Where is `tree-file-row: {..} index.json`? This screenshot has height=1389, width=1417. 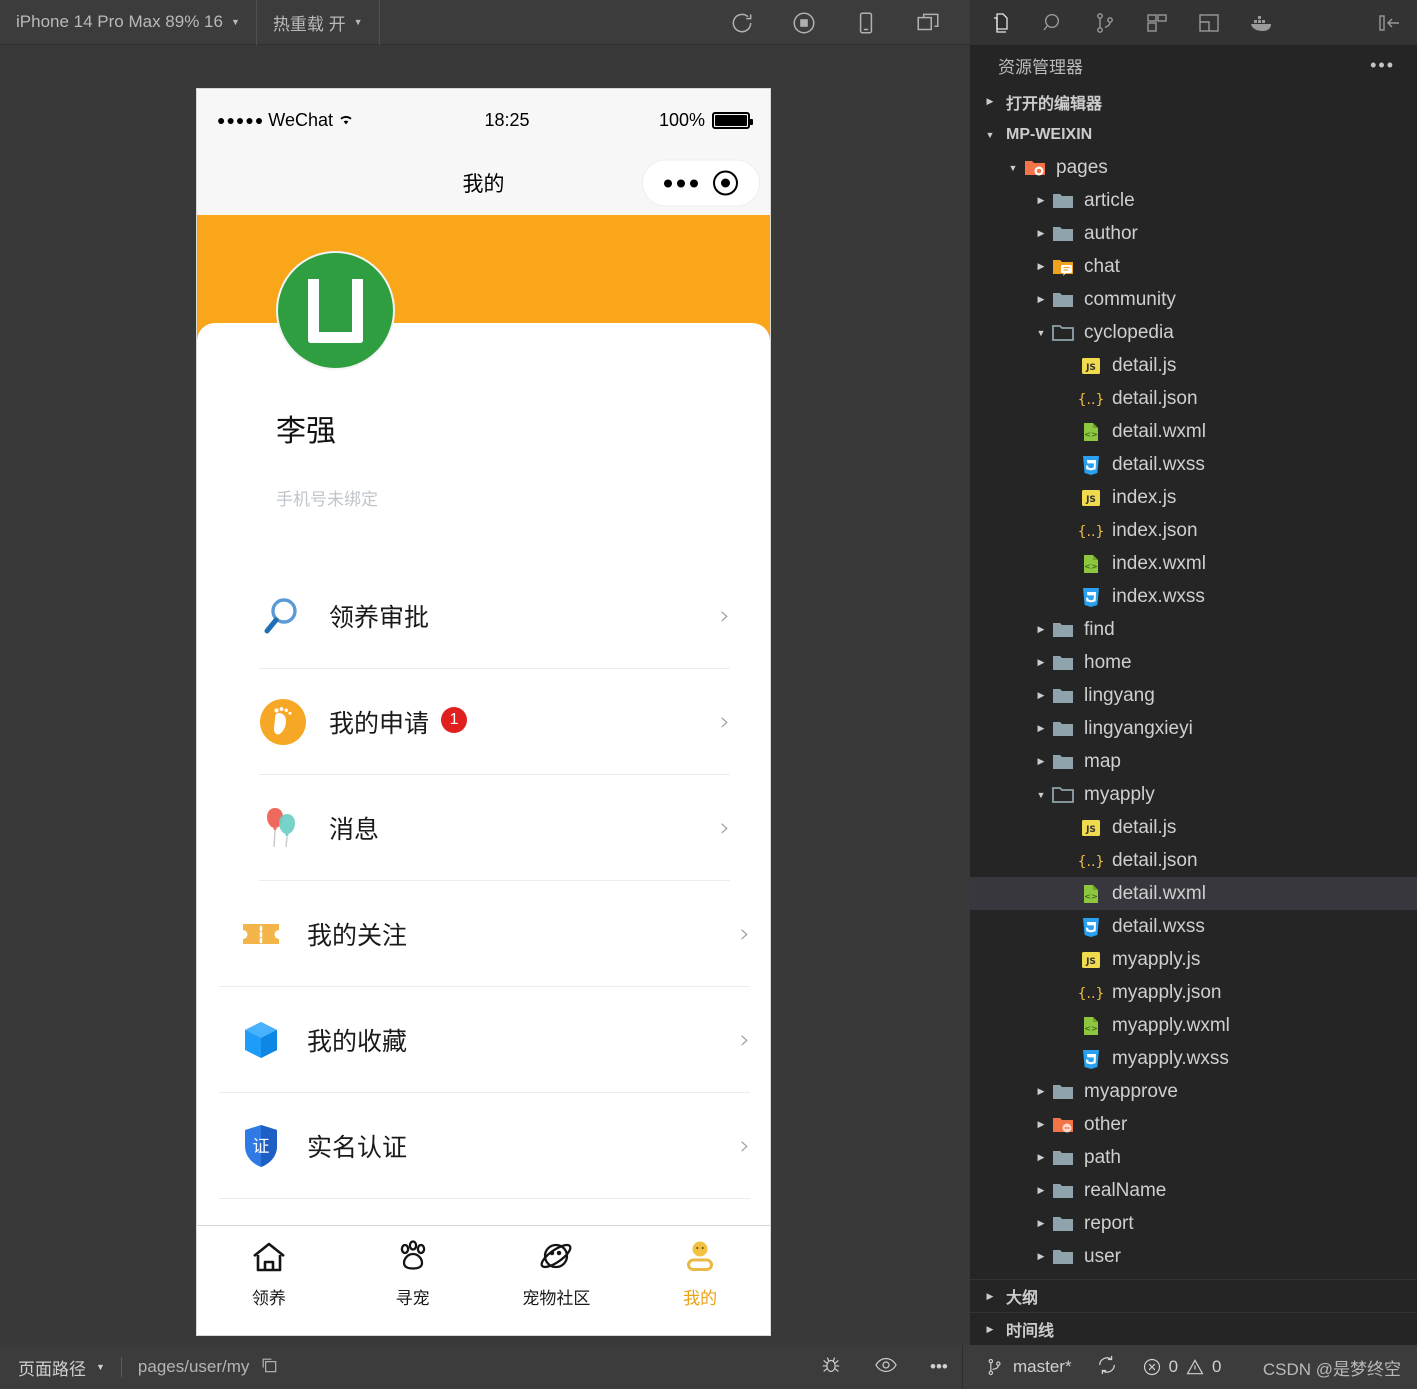
tree-file-row: {..} index.json is located at coordinates (1193, 530).